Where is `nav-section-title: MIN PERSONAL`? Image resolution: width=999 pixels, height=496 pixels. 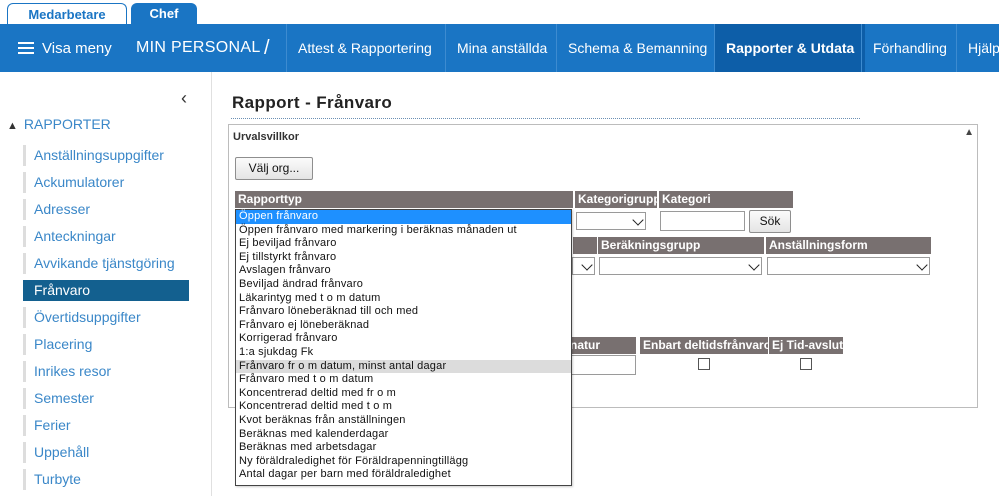 nav-section-title: MIN PERSONAL is located at coordinates (198, 48).